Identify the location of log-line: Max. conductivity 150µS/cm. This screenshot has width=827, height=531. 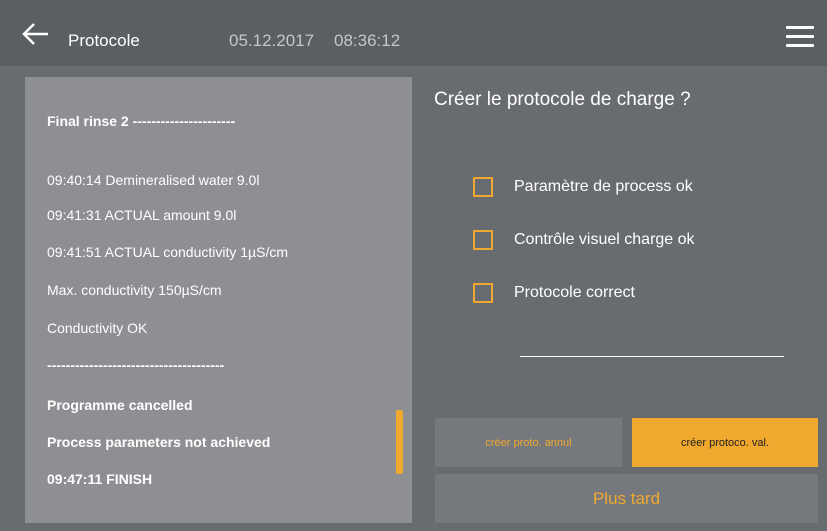
(134, 290).